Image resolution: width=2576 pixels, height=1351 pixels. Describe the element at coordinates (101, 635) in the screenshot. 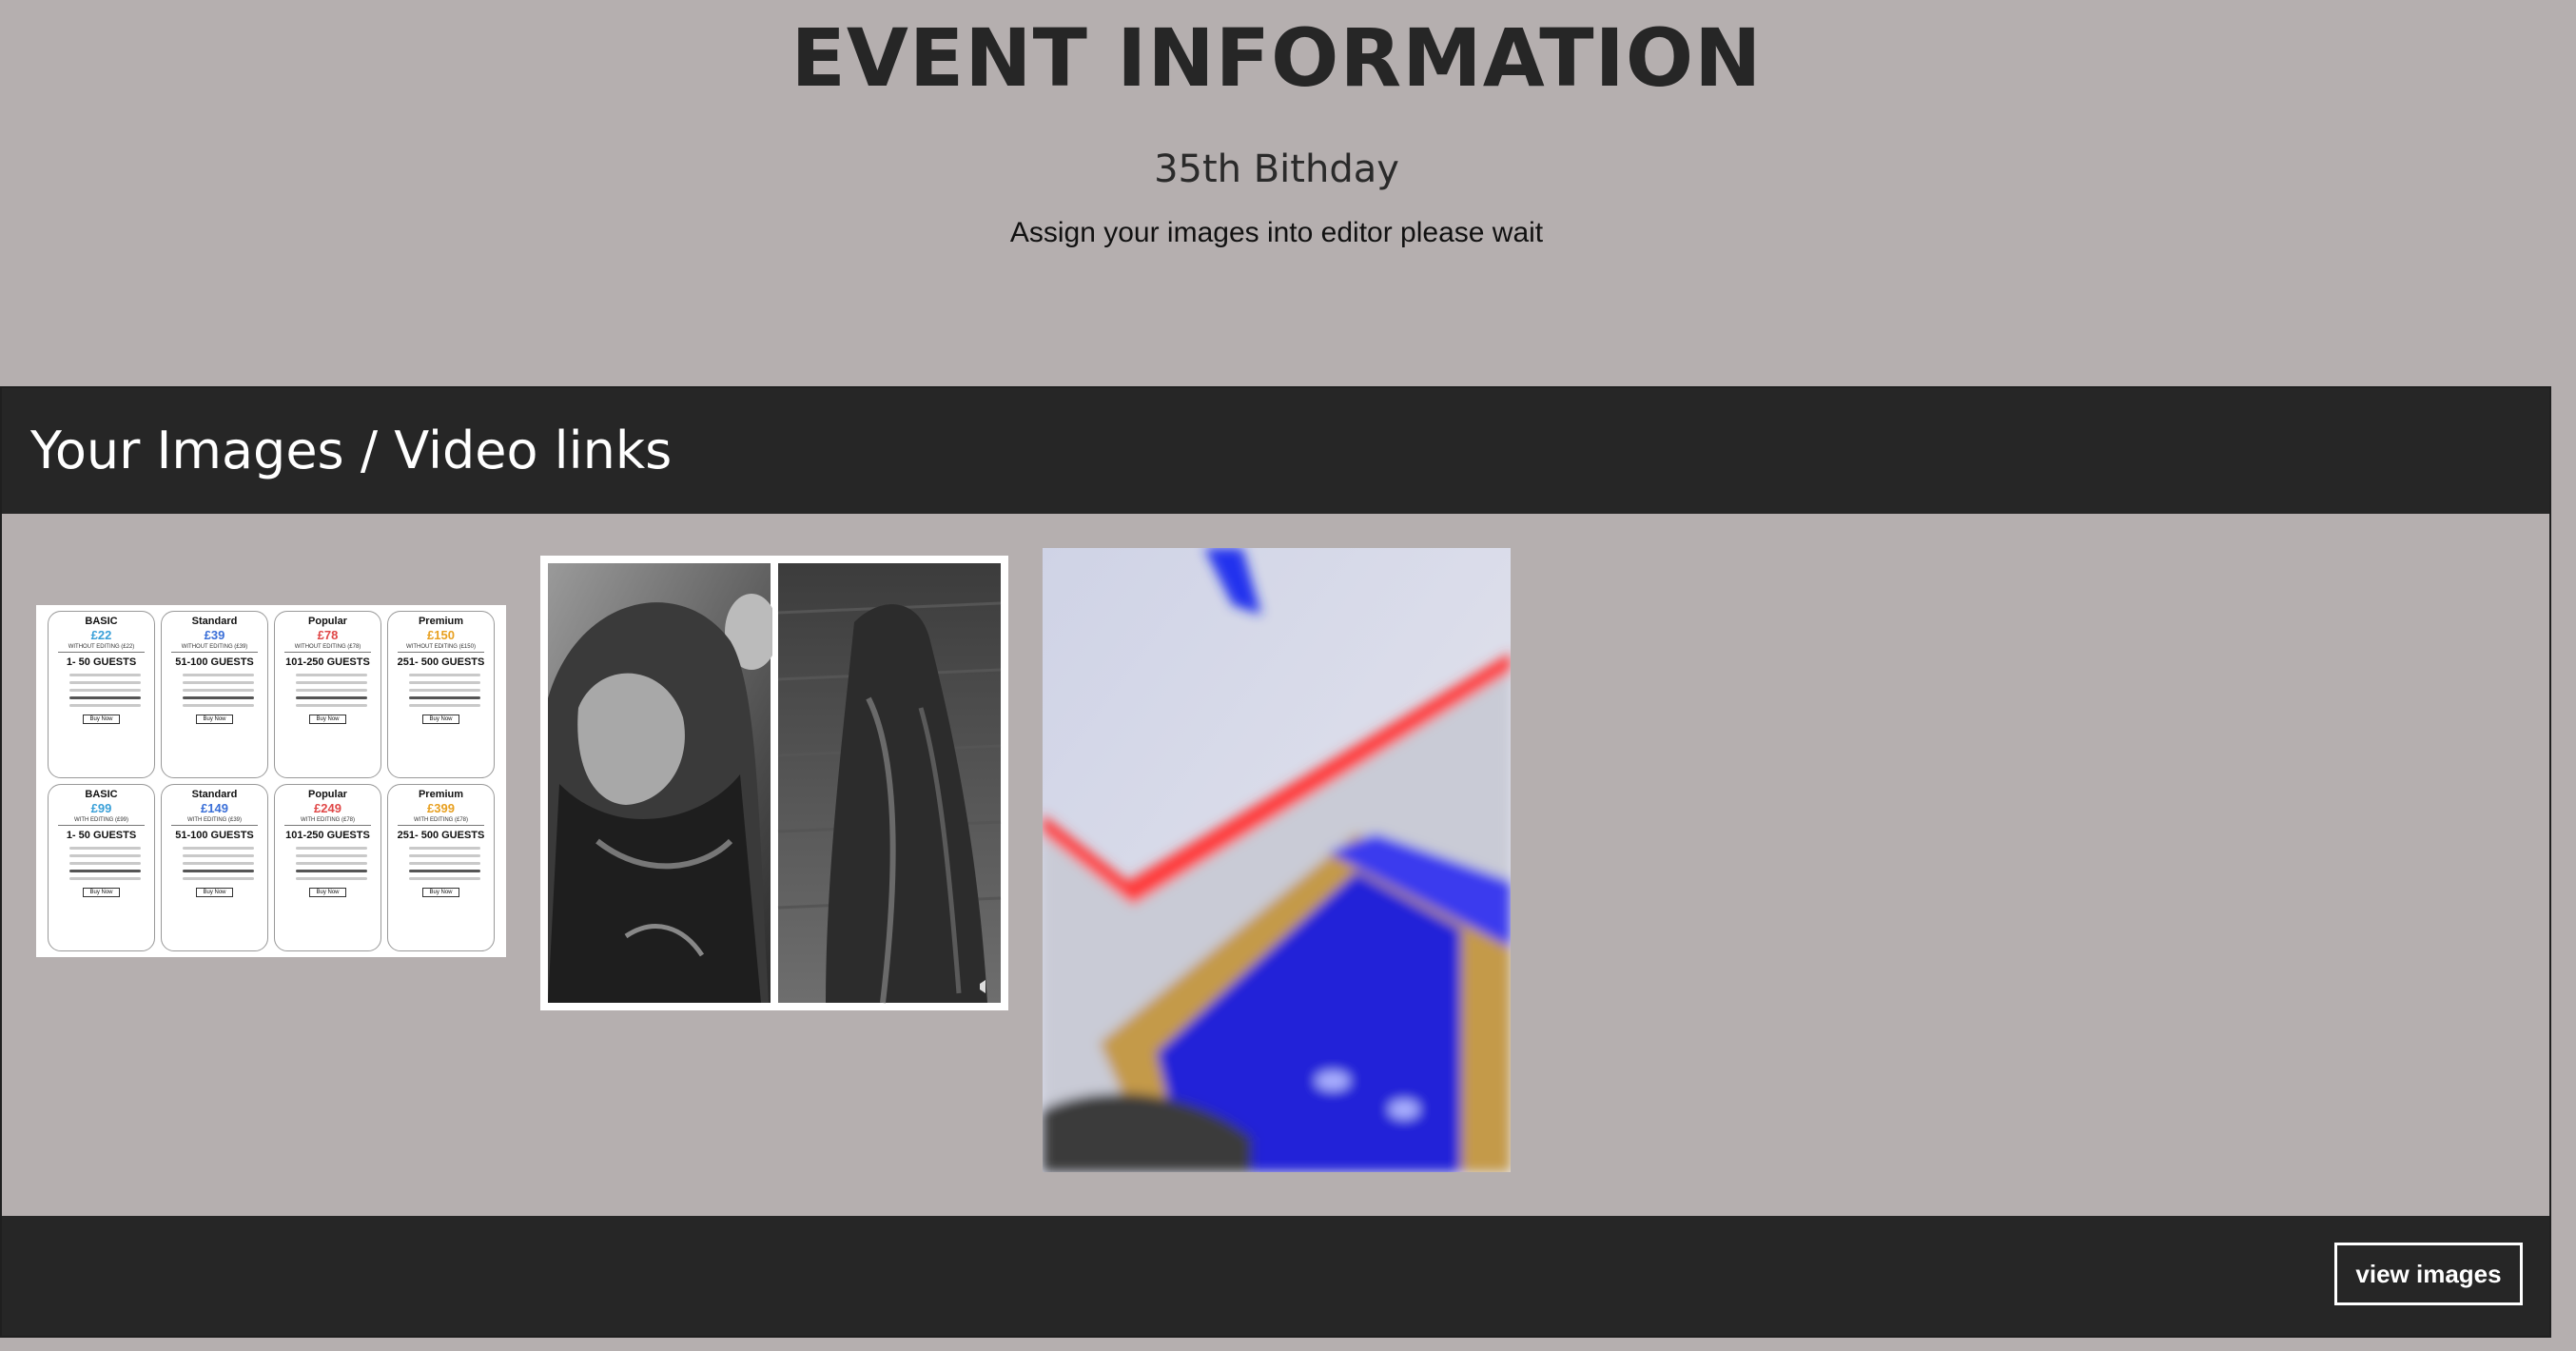

I see `pricing-price: £22` at that location.